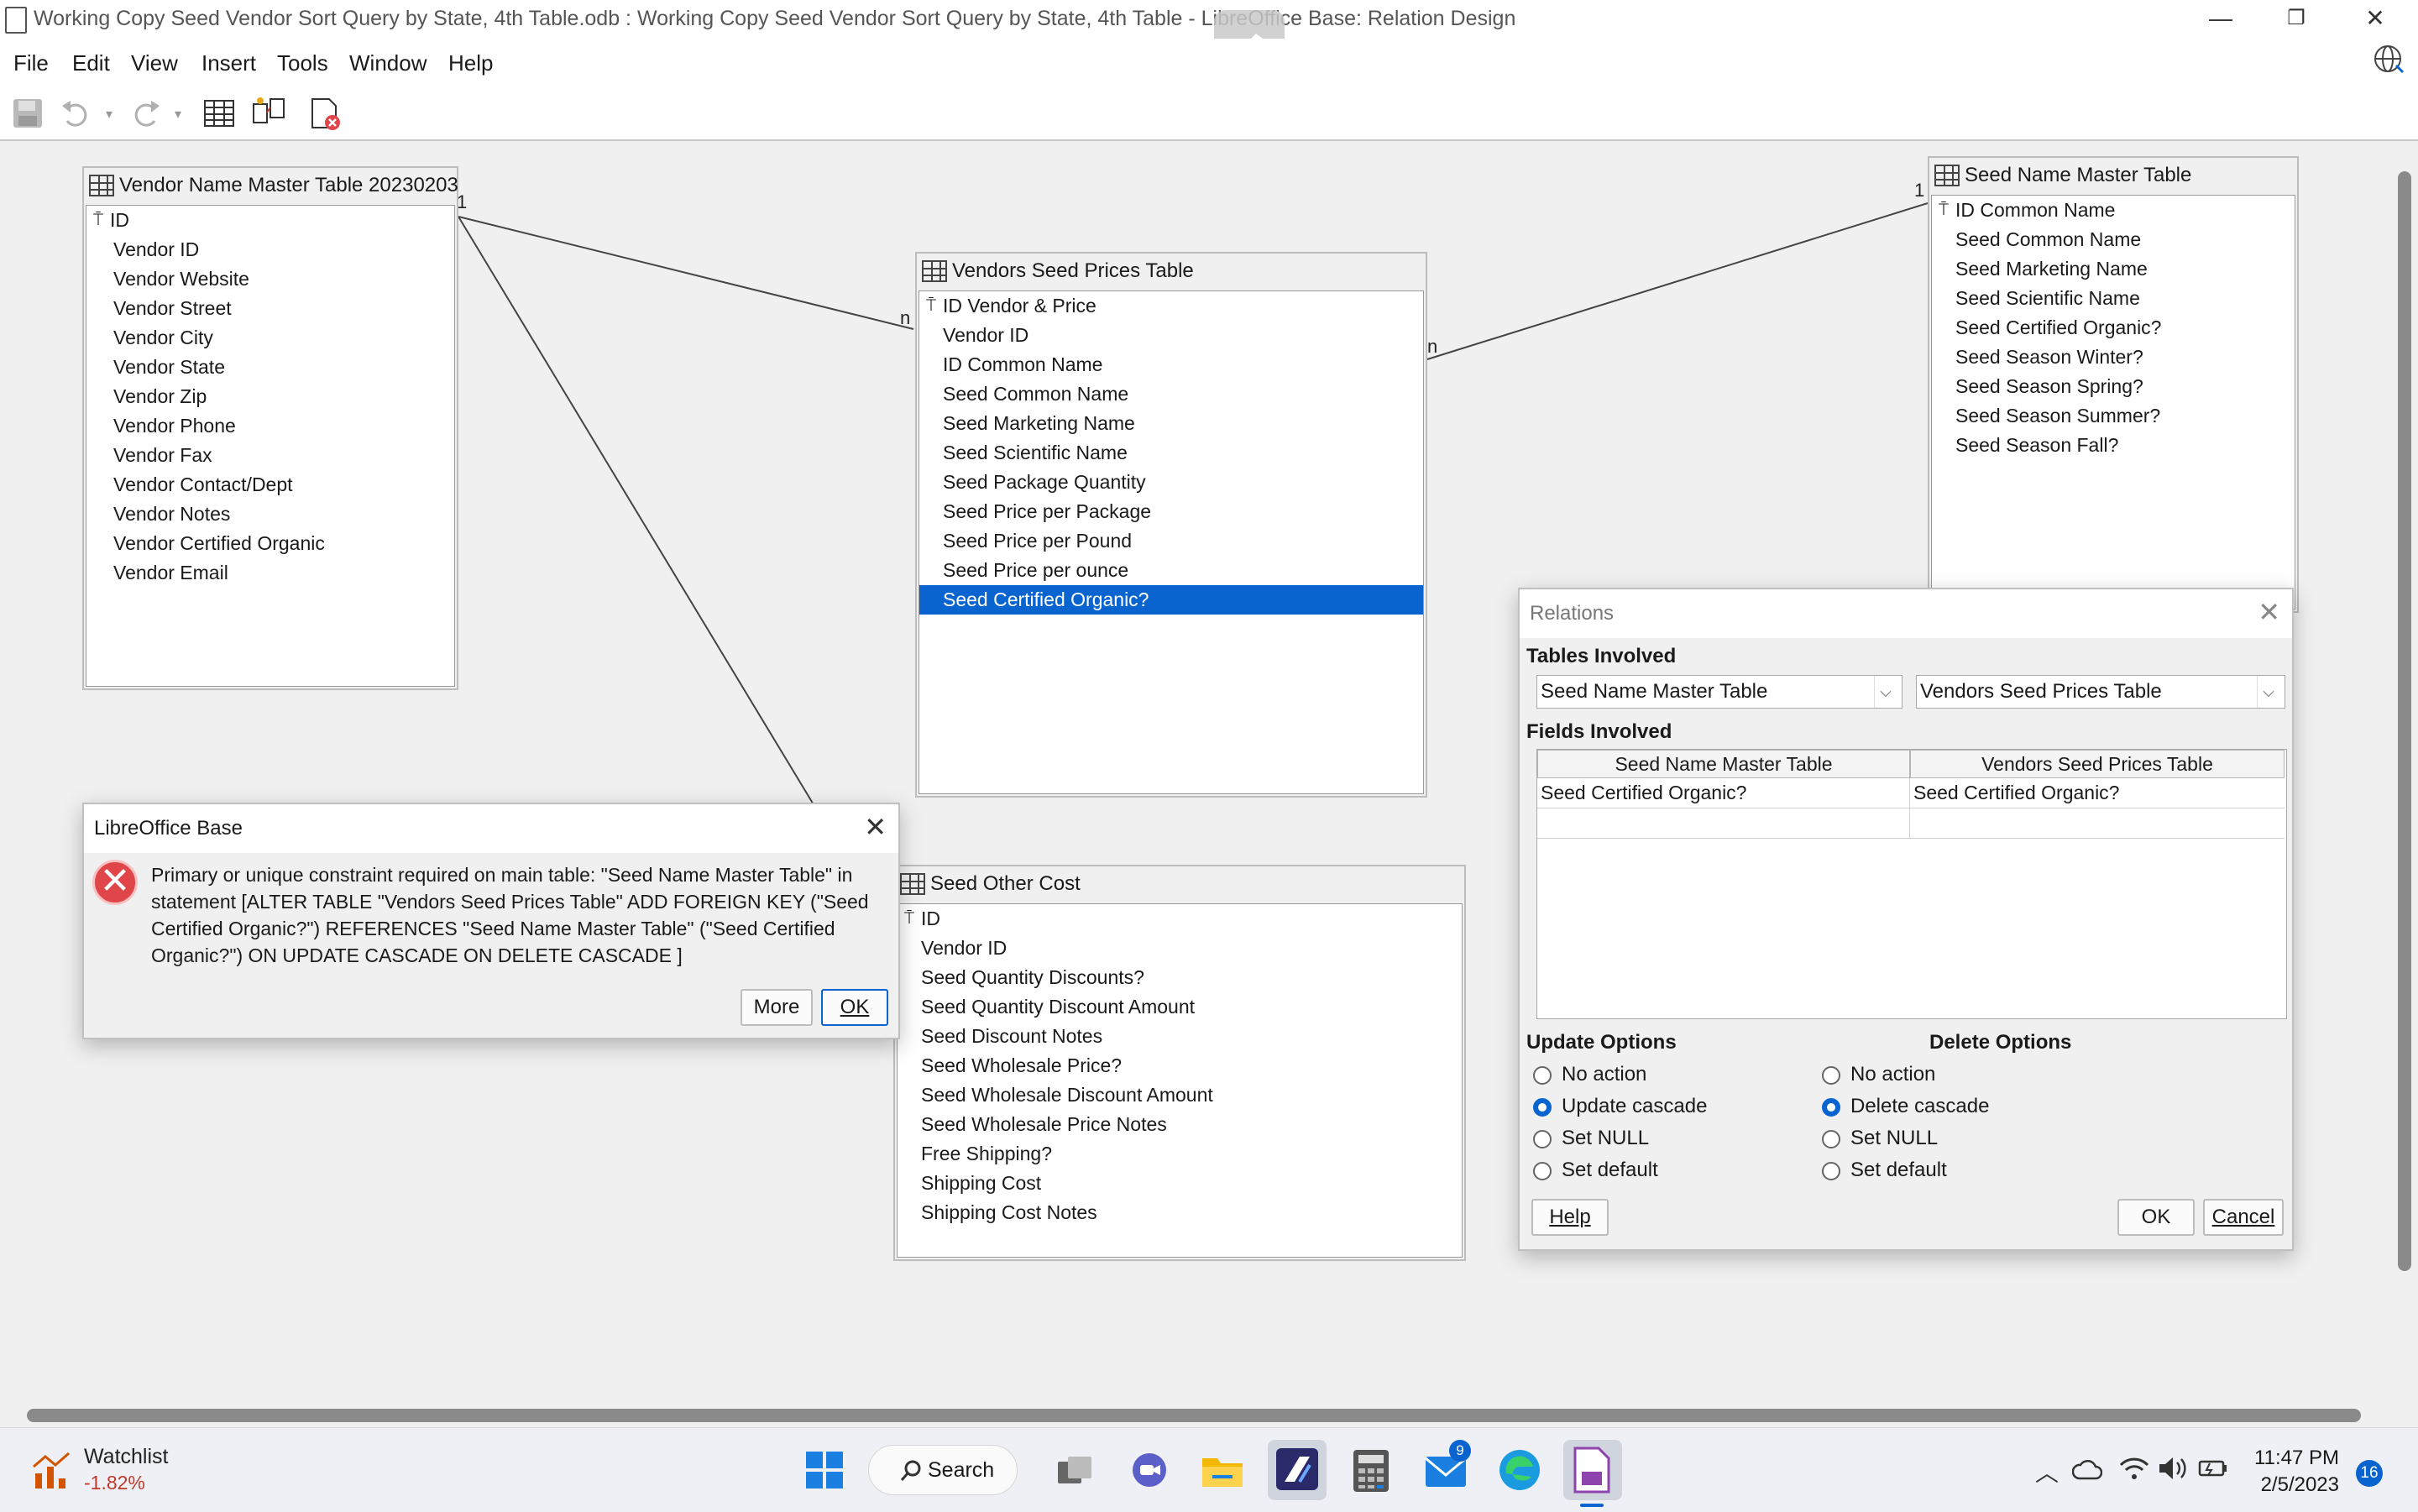 This screenshot has width=2418, height=1512. I want to click on update-set-null-radio: Set NULL, so click(1587, 1138).